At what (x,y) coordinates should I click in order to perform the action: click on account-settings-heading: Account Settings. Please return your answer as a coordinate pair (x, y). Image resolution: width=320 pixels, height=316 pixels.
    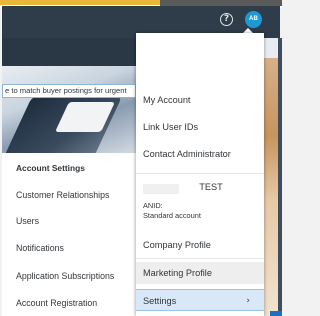
    Looking at the image, I should click on (50, 168).